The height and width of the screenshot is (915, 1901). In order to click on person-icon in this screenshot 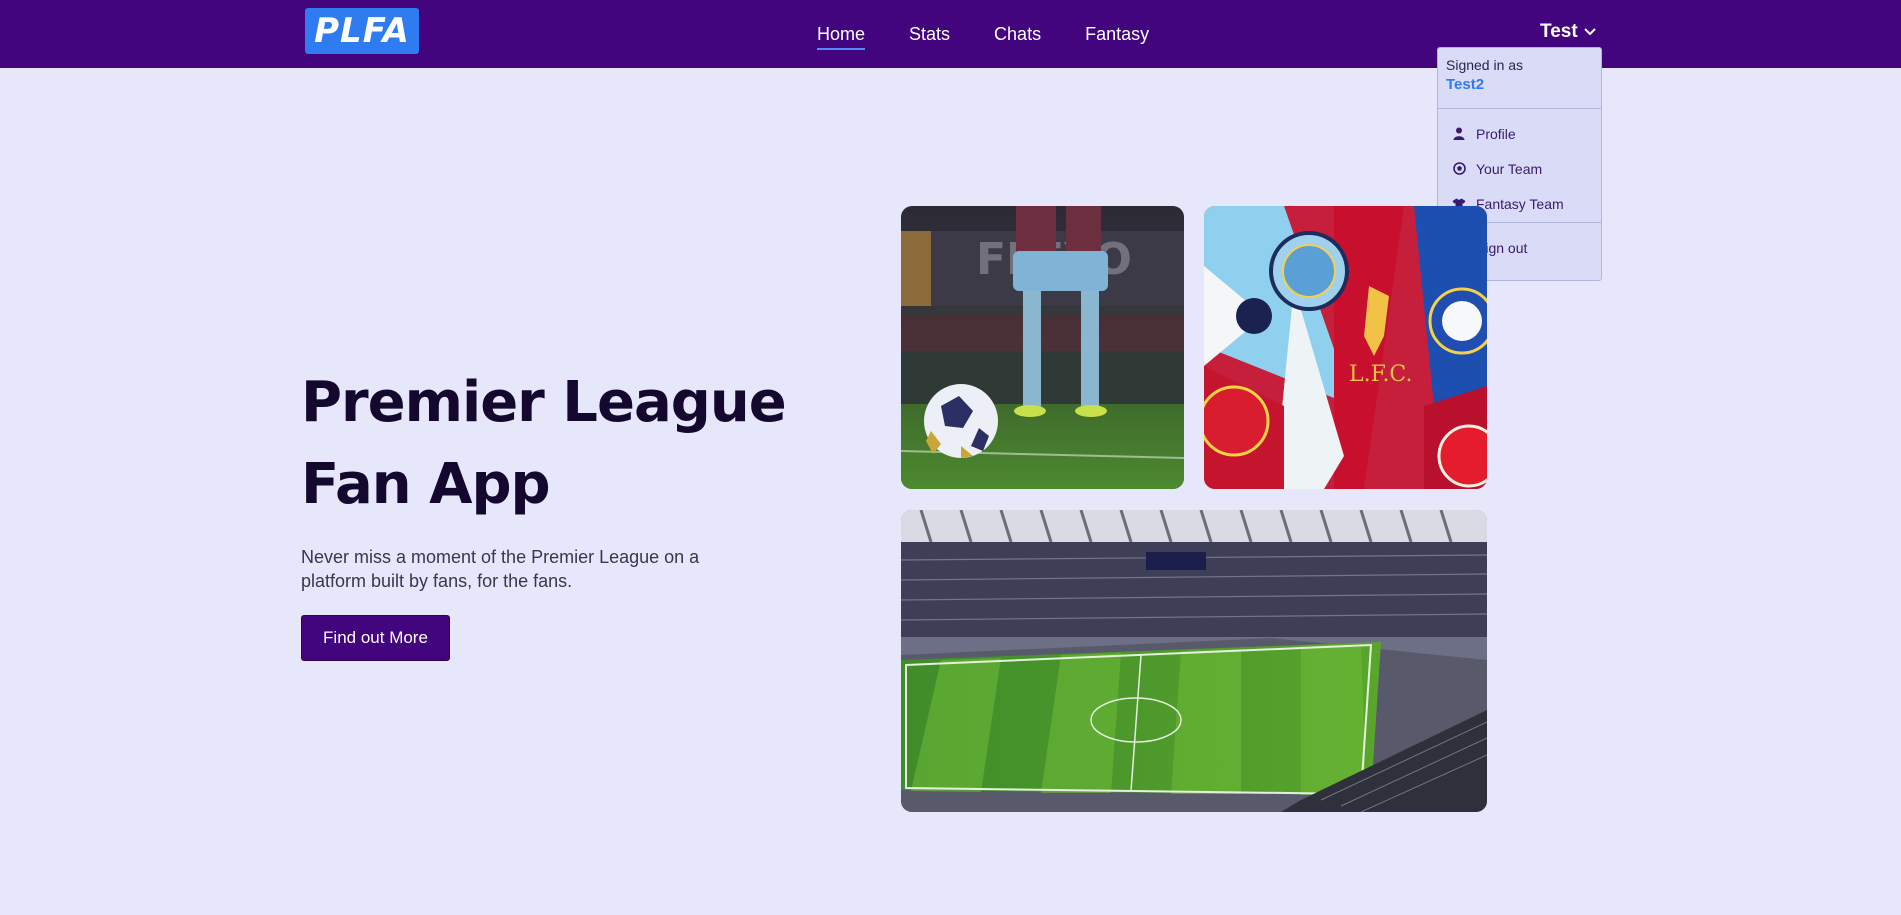, I will do `click(1459, 134)`.